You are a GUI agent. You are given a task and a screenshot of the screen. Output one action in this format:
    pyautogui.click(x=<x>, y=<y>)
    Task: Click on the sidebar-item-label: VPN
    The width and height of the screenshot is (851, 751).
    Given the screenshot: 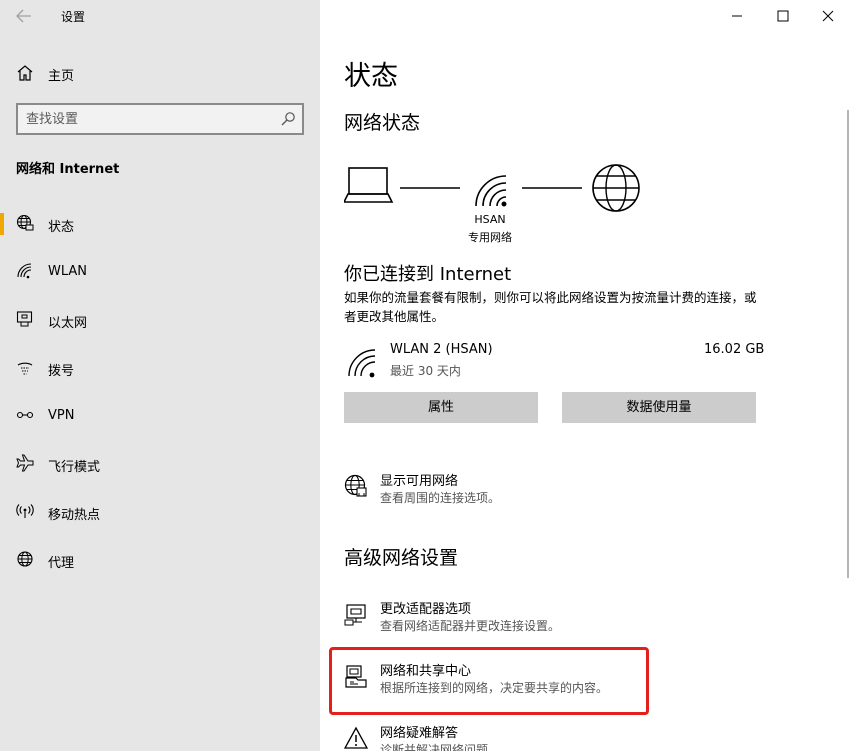 What is the action you would take?
    pyautogui.click(x=61, y=415)
    